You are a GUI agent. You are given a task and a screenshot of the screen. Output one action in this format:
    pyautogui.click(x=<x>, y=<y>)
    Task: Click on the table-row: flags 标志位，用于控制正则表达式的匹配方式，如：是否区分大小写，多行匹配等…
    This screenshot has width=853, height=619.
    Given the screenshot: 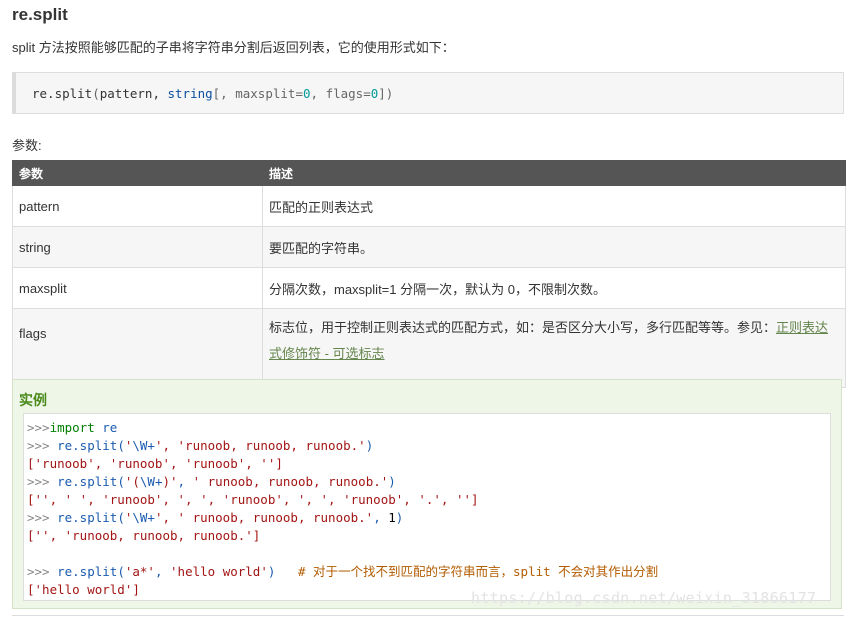 What is the action you would take?
    pyautogui.click(x=429, y=348)
    